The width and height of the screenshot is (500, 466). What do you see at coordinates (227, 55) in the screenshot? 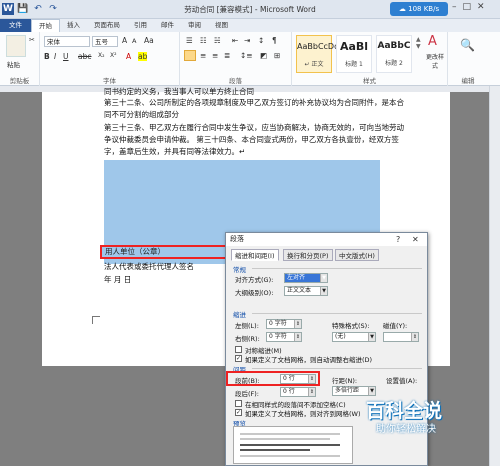
I see `justify-icon: ≣` at bounding box center [227, 55].